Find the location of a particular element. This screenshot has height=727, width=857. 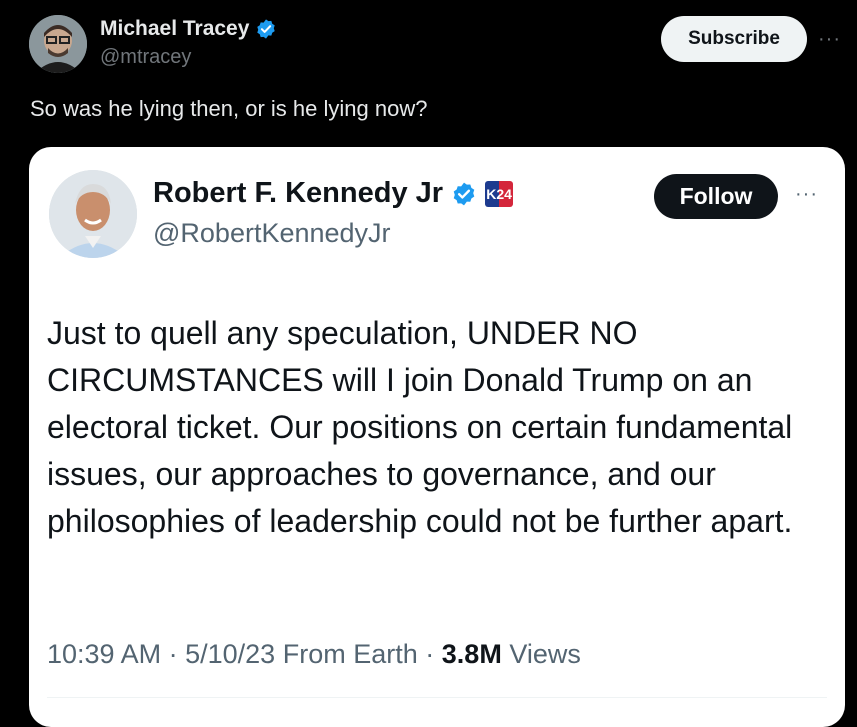

tweet-time: 10:39 AM is located at coordinates (104, 654).